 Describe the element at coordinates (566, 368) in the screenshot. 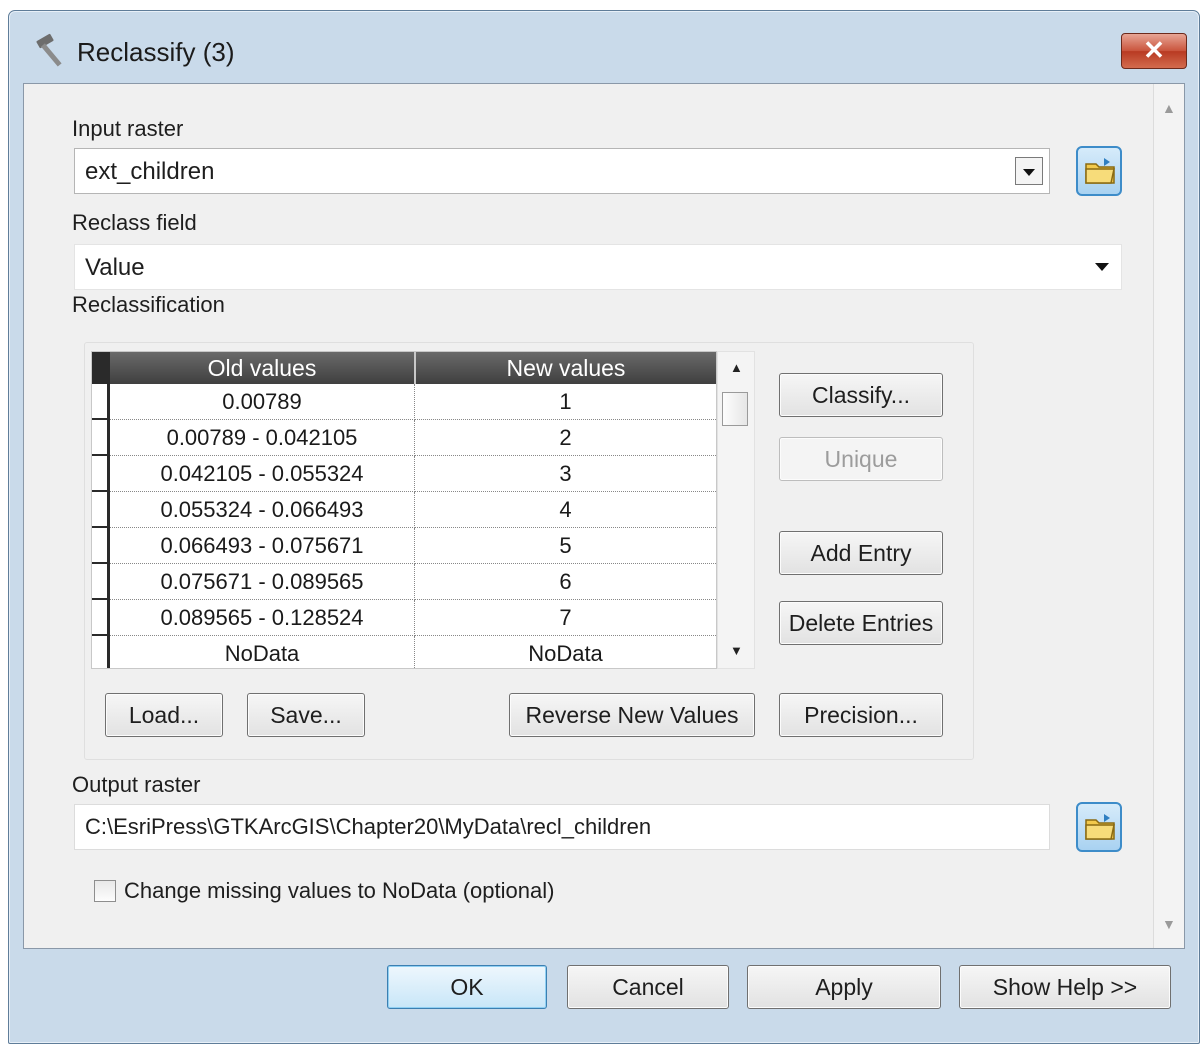

I see `column-header-new-values: New values` at that location.